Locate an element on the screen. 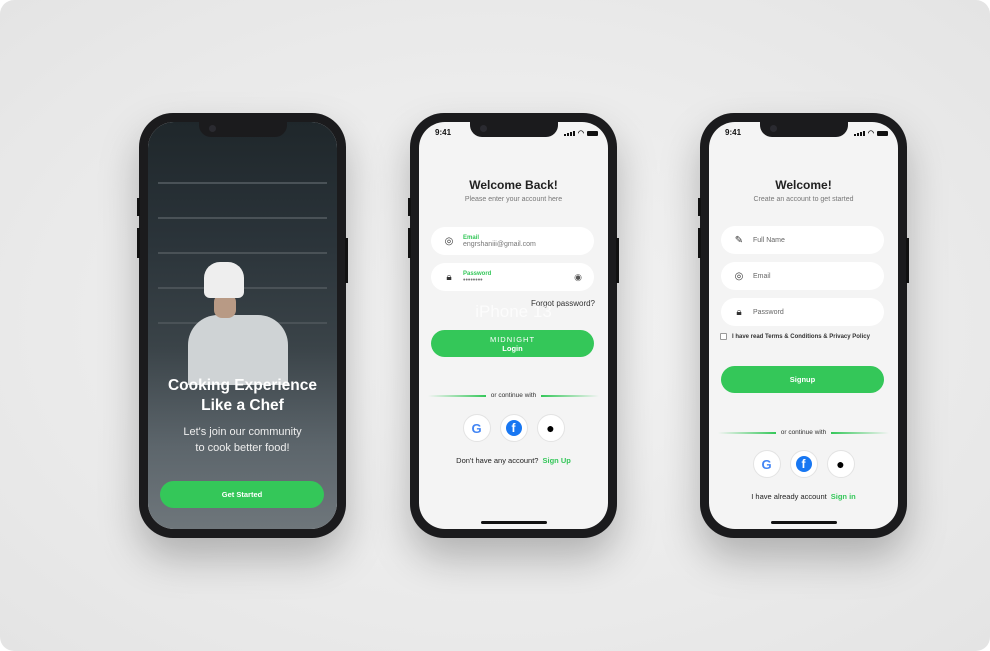 The height and width of the screenshot is (651, 990). page-subtitle: Create an account to get started is located at coordinates (803, 199).